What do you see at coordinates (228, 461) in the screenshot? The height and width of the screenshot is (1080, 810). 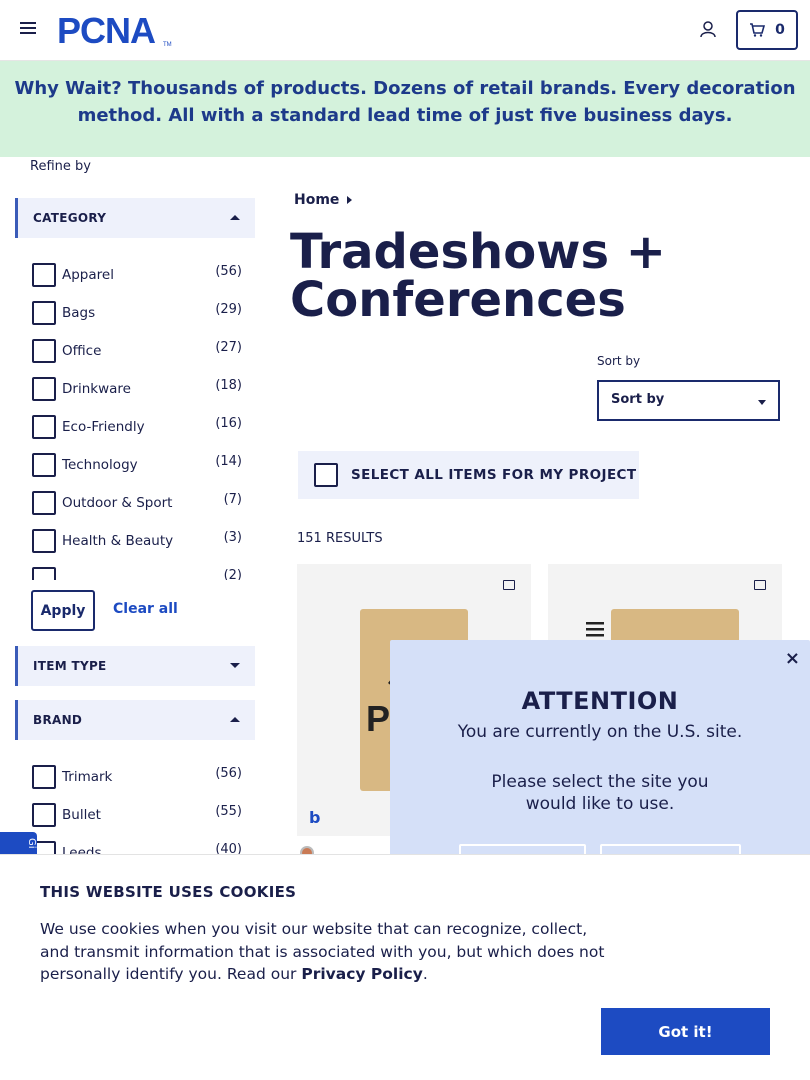 I see `filter-count: (14)` at bounding box center [228, 461].